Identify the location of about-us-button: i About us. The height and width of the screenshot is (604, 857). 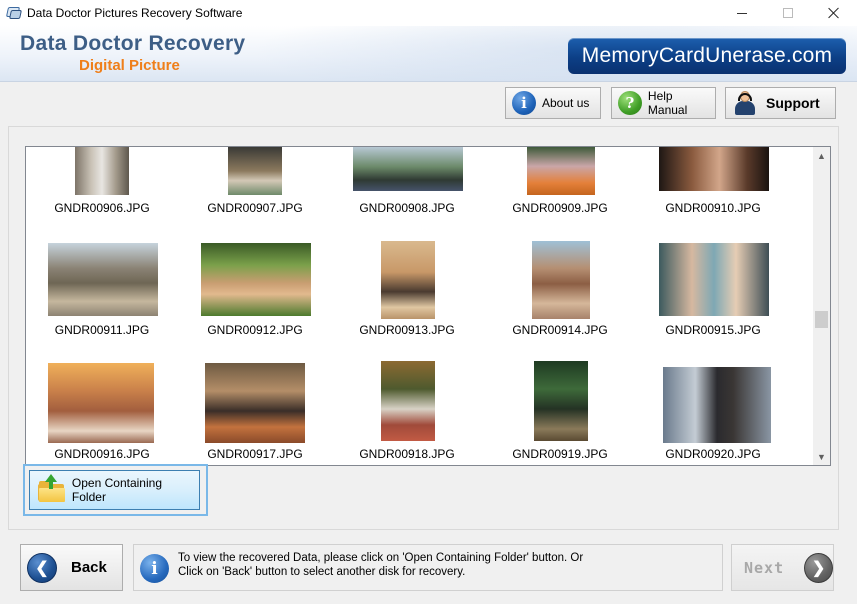
(553, 103).